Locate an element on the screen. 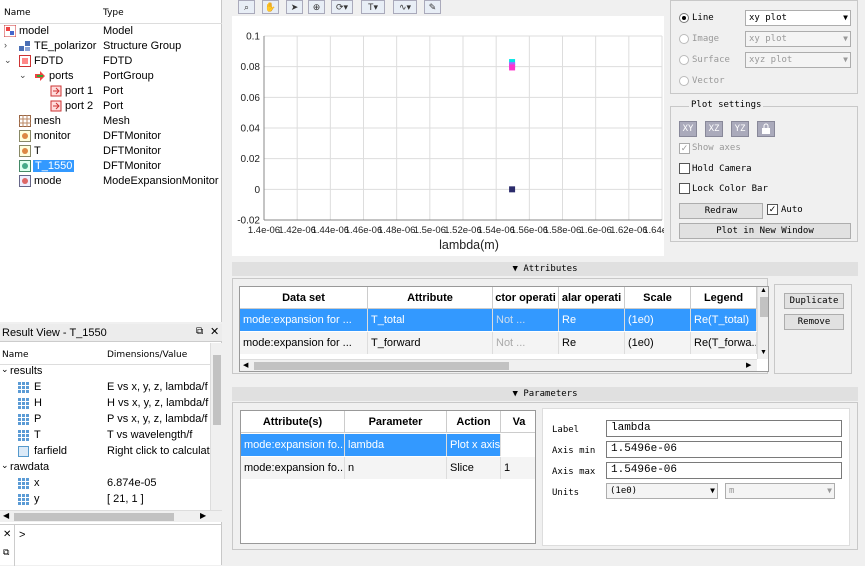 This screenshot has width=865, height=566. attributes-header-scale: Scale is located at coordinates (658, 298).